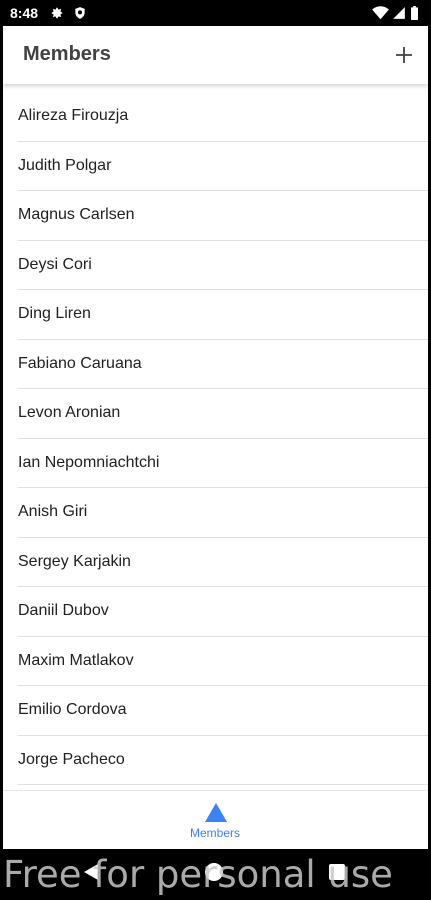 This screenshot has height=900, width=431. I want to click on member-name: Levon Aronian, so click(69, 412).